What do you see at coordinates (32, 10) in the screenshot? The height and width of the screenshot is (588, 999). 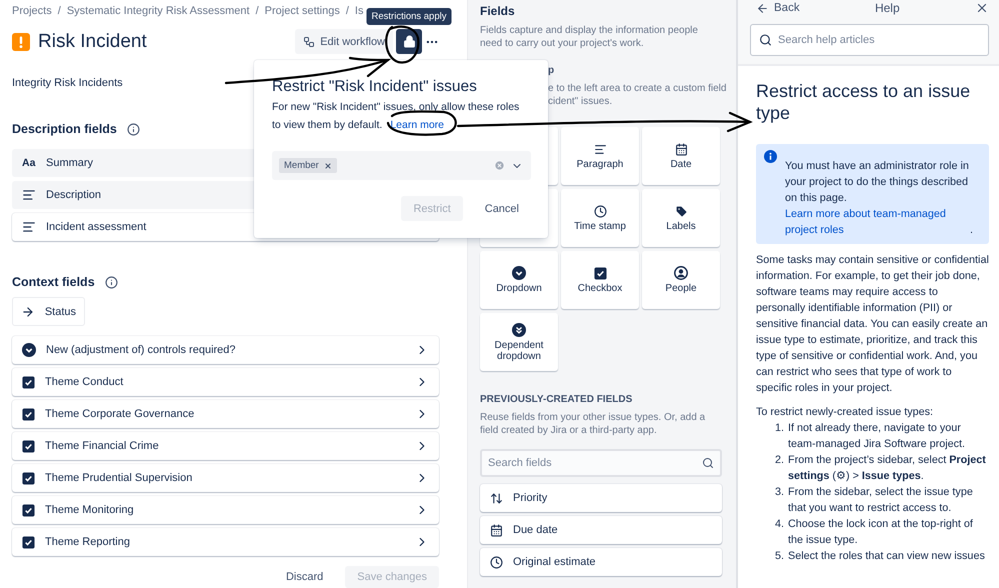 I see `breadcrumb-link: Projects` at bounding box center [32, 10].